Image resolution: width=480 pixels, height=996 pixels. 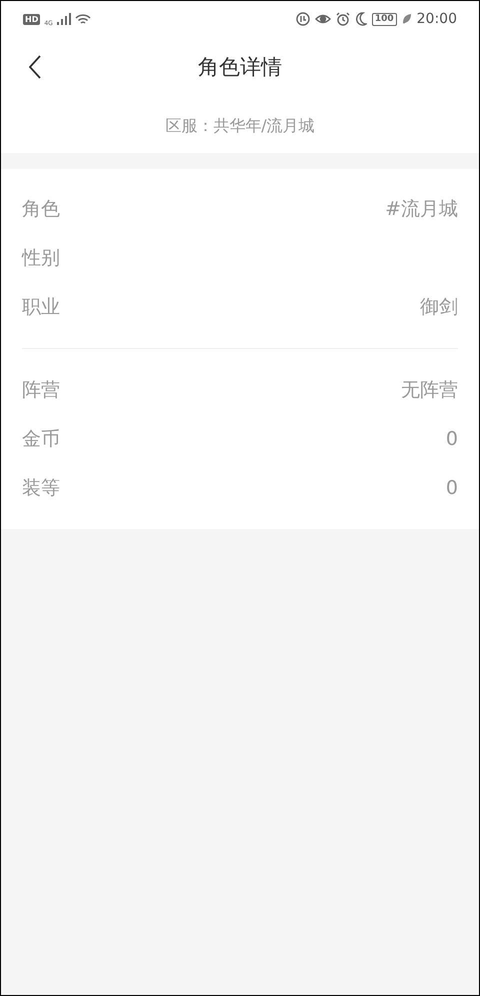 I want to click on alarm-icon, so click(x=343, y=19).